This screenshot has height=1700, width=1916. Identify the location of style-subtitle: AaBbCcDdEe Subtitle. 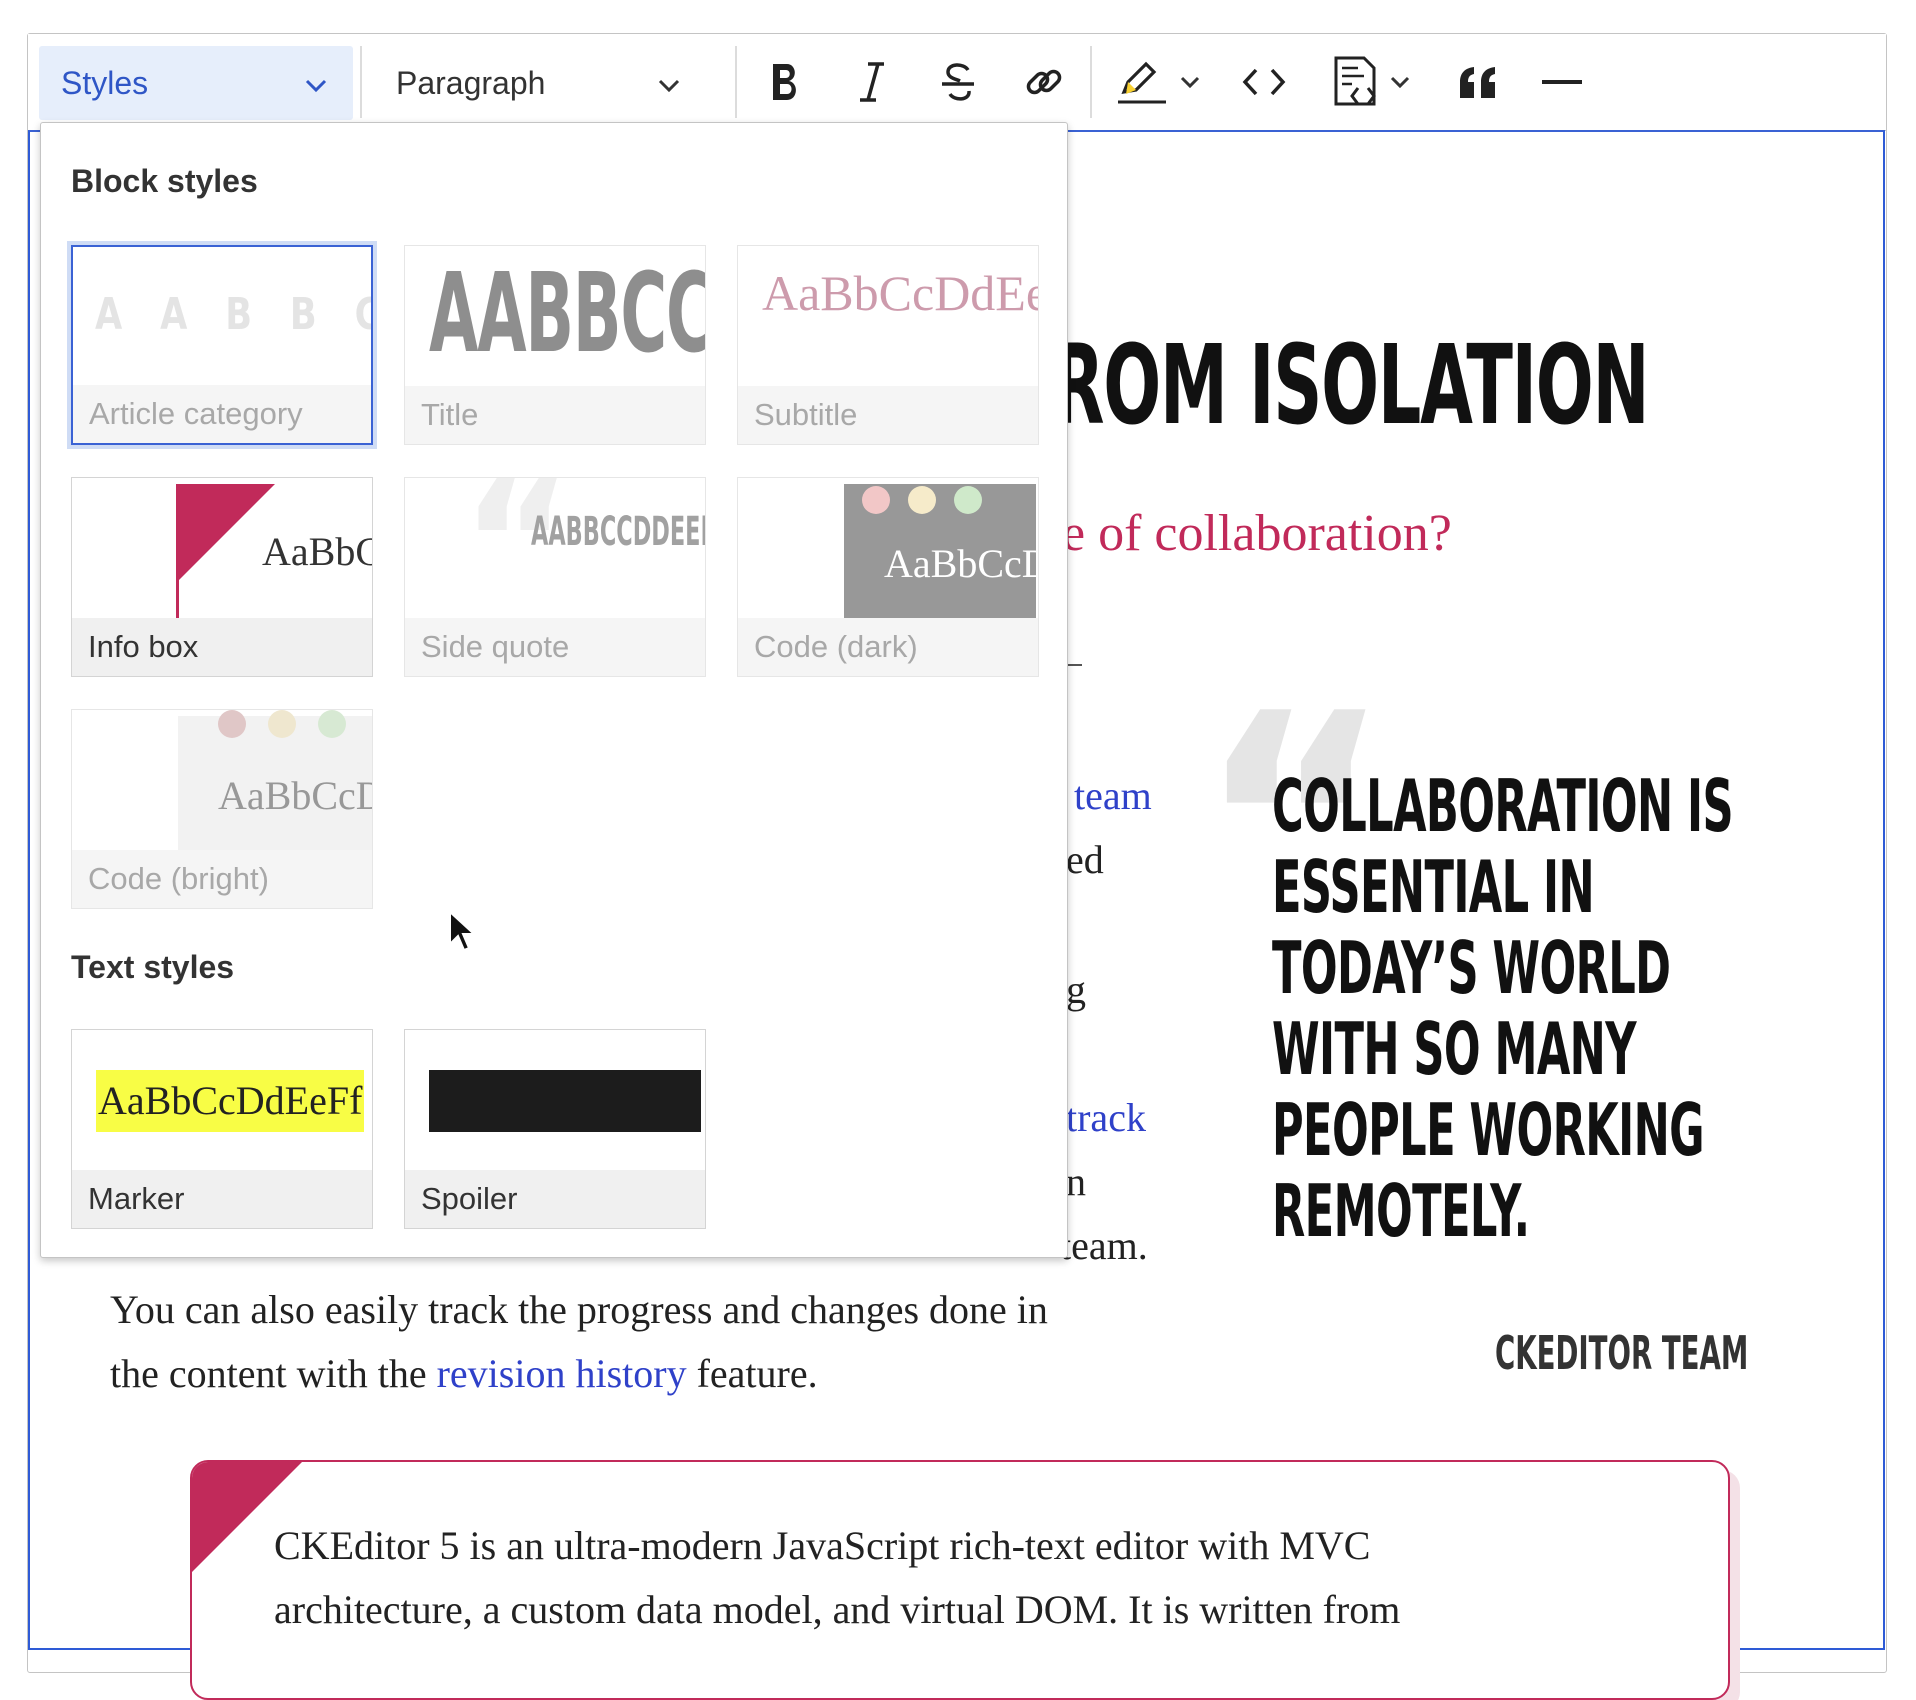
(888, 345).